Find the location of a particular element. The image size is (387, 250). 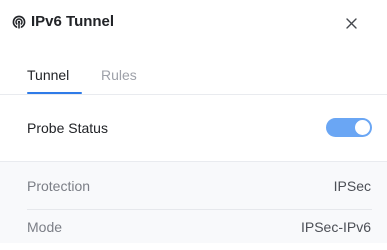

probe-status-toggle is located at coordinates (349, 127).